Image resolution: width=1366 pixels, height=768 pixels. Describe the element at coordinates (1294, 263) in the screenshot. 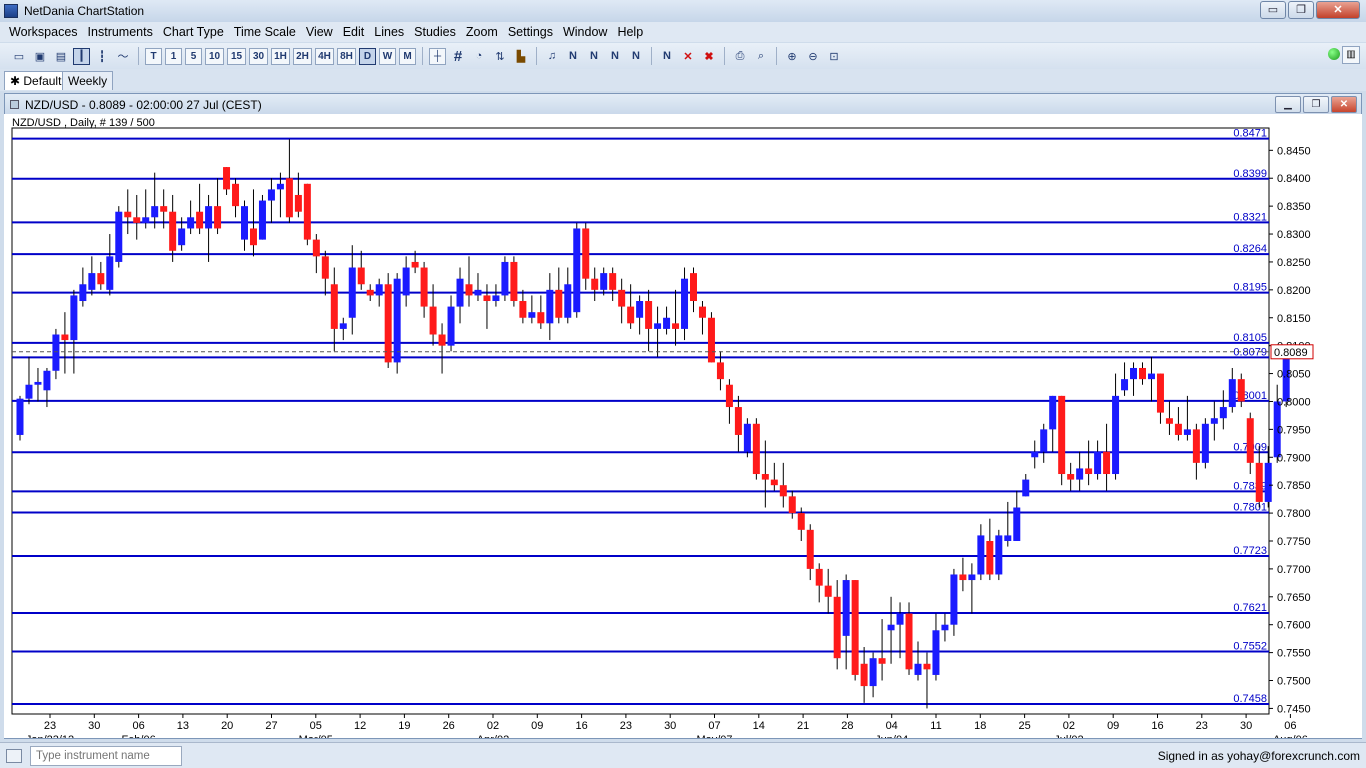

I see `y-tick-label: 0.8250` at that location.